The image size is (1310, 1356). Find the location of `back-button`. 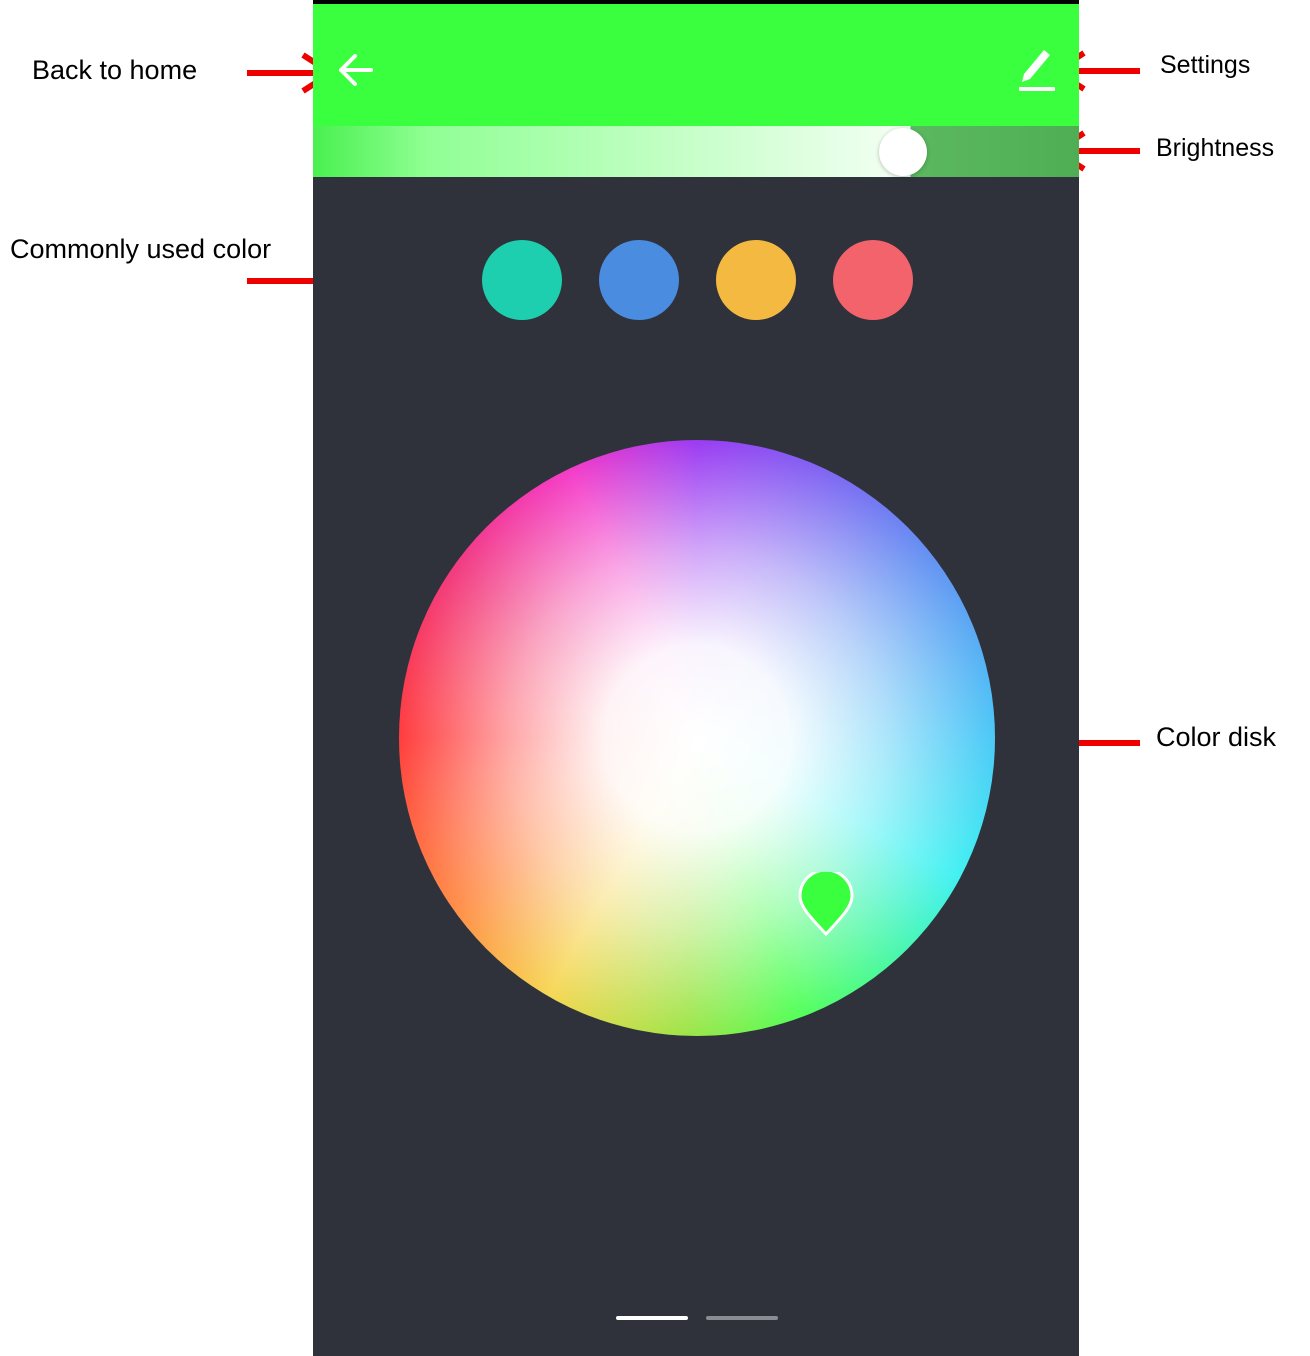

back-button is located at coordinates (357, 70).